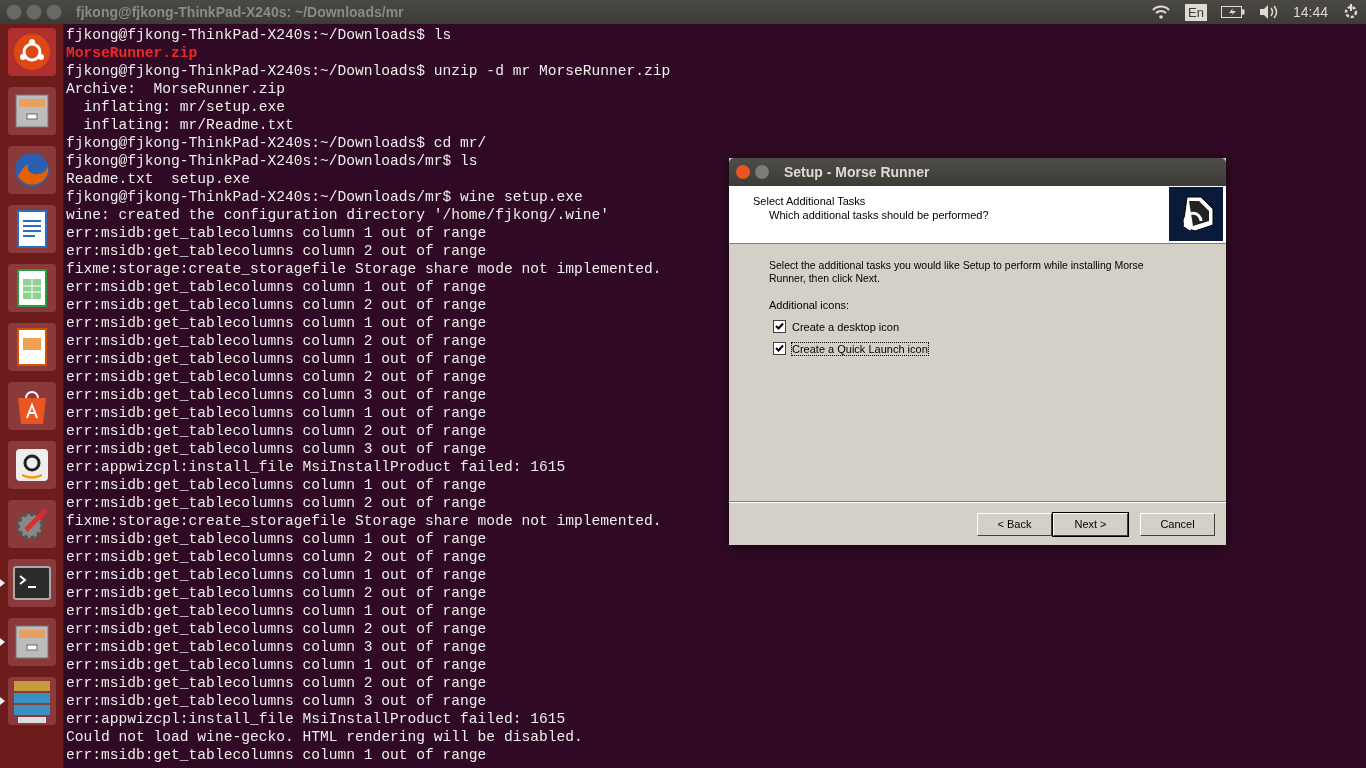 Image resolution: width=1366 pixels, height=768 pixels. What do you see at coordinates (857, 172) in the screenshot?
I see `dialog-title: Setup - Morse Runner` at bounding box center [857, 172].